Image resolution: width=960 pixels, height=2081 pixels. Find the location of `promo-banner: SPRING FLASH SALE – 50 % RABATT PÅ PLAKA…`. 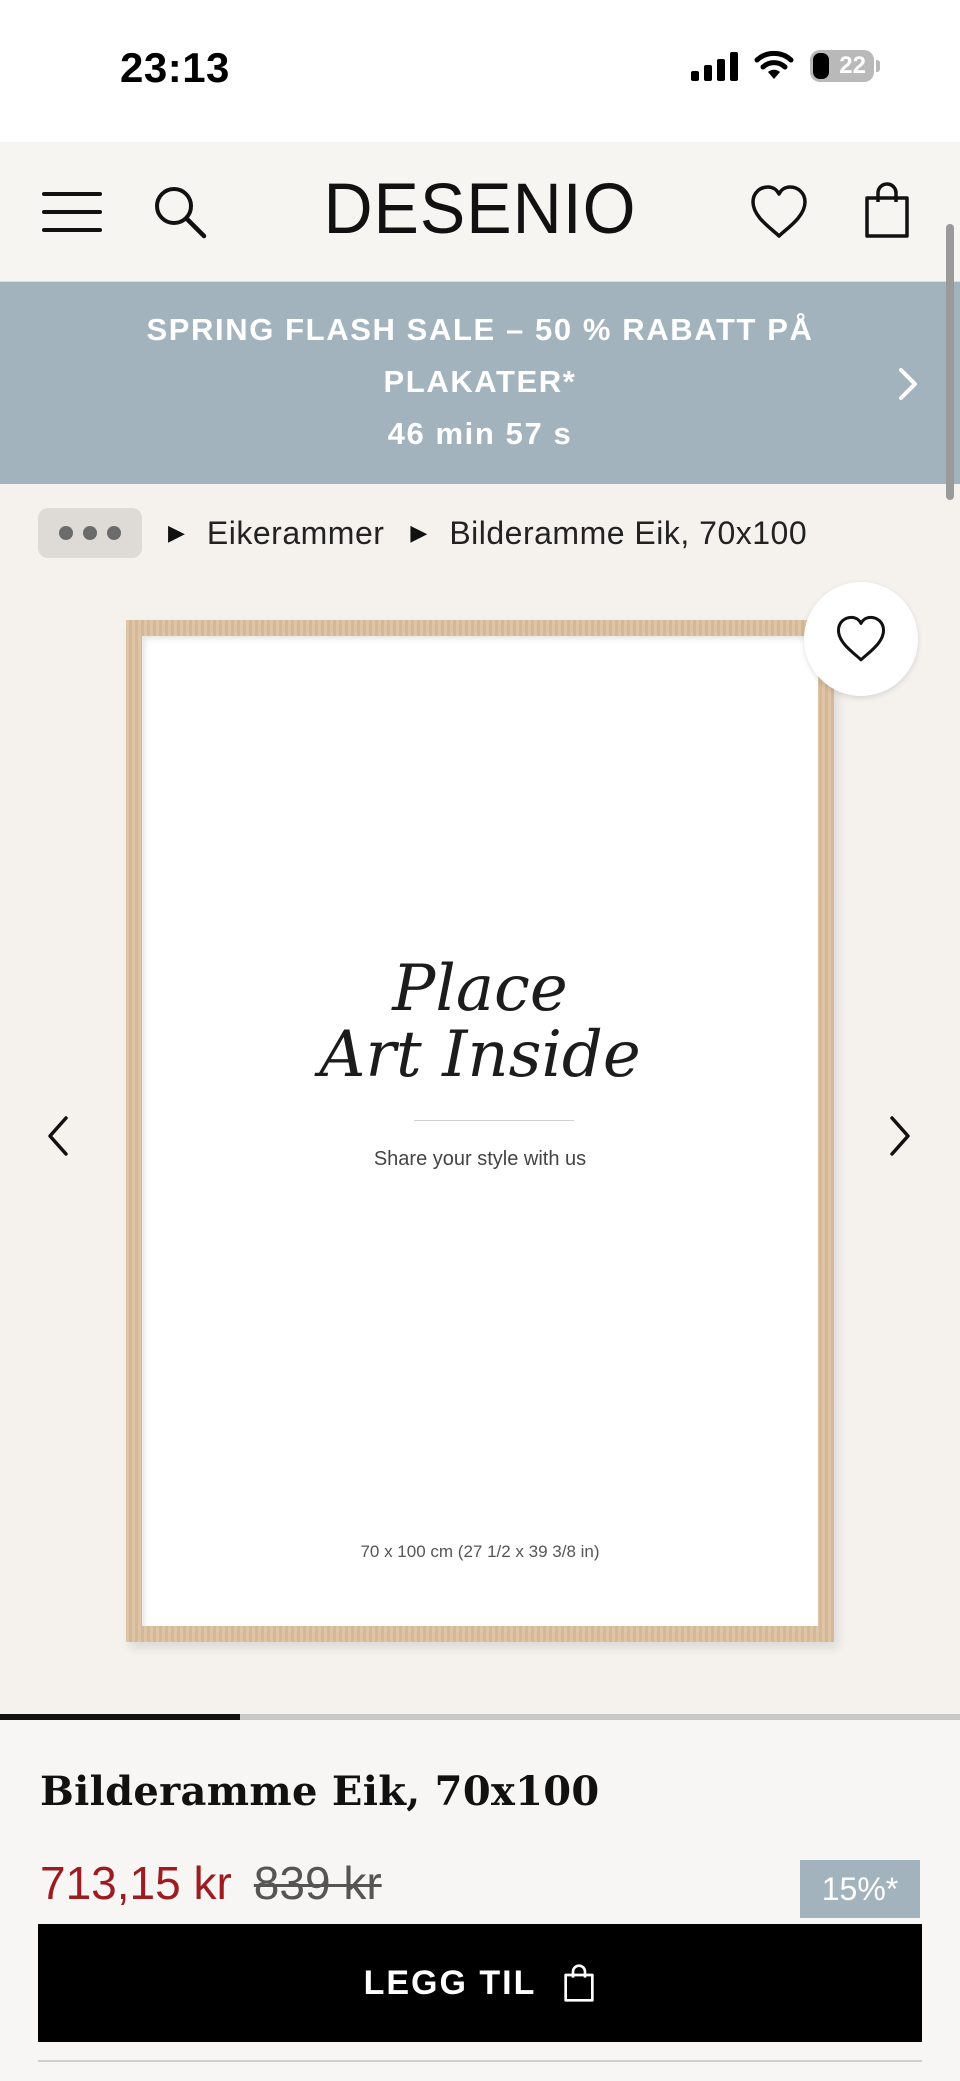

promo-banner: SPRING FLASH SALE – 50 % RABATT PÅ PLAKA… is located at coordinates (480, 383).